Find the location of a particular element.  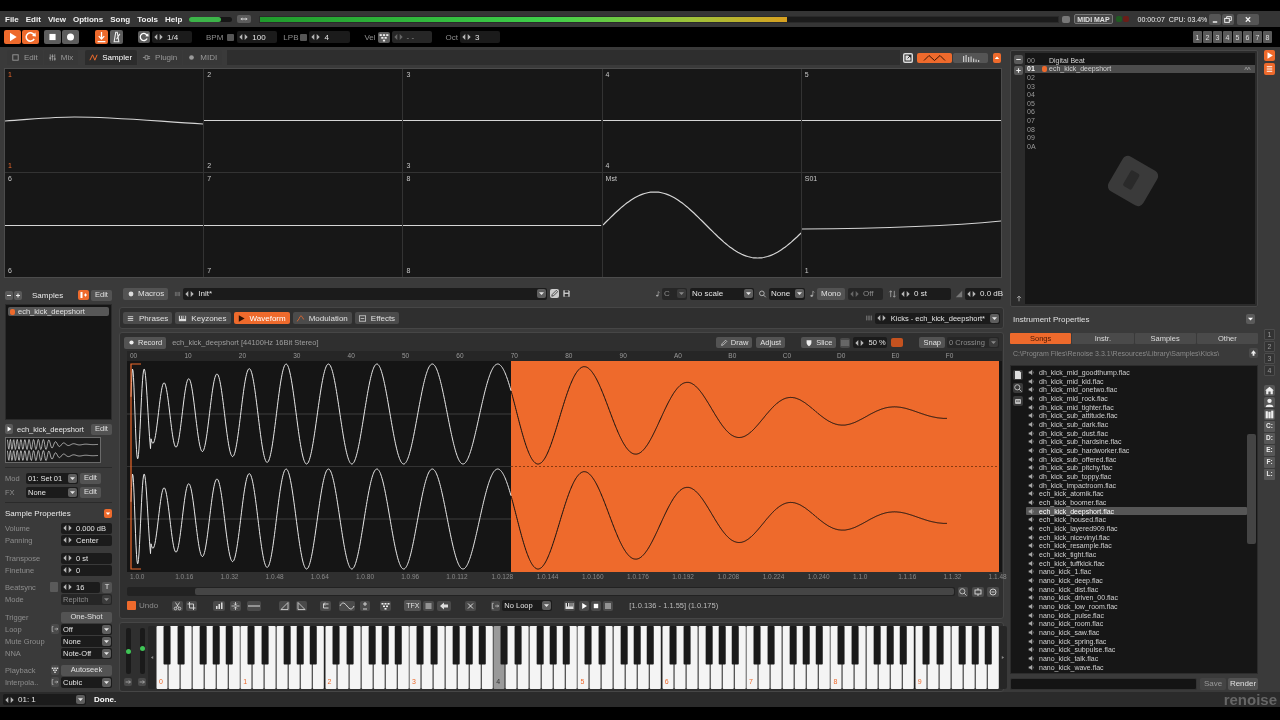

bars-icon is located at coordinates (219, 605).